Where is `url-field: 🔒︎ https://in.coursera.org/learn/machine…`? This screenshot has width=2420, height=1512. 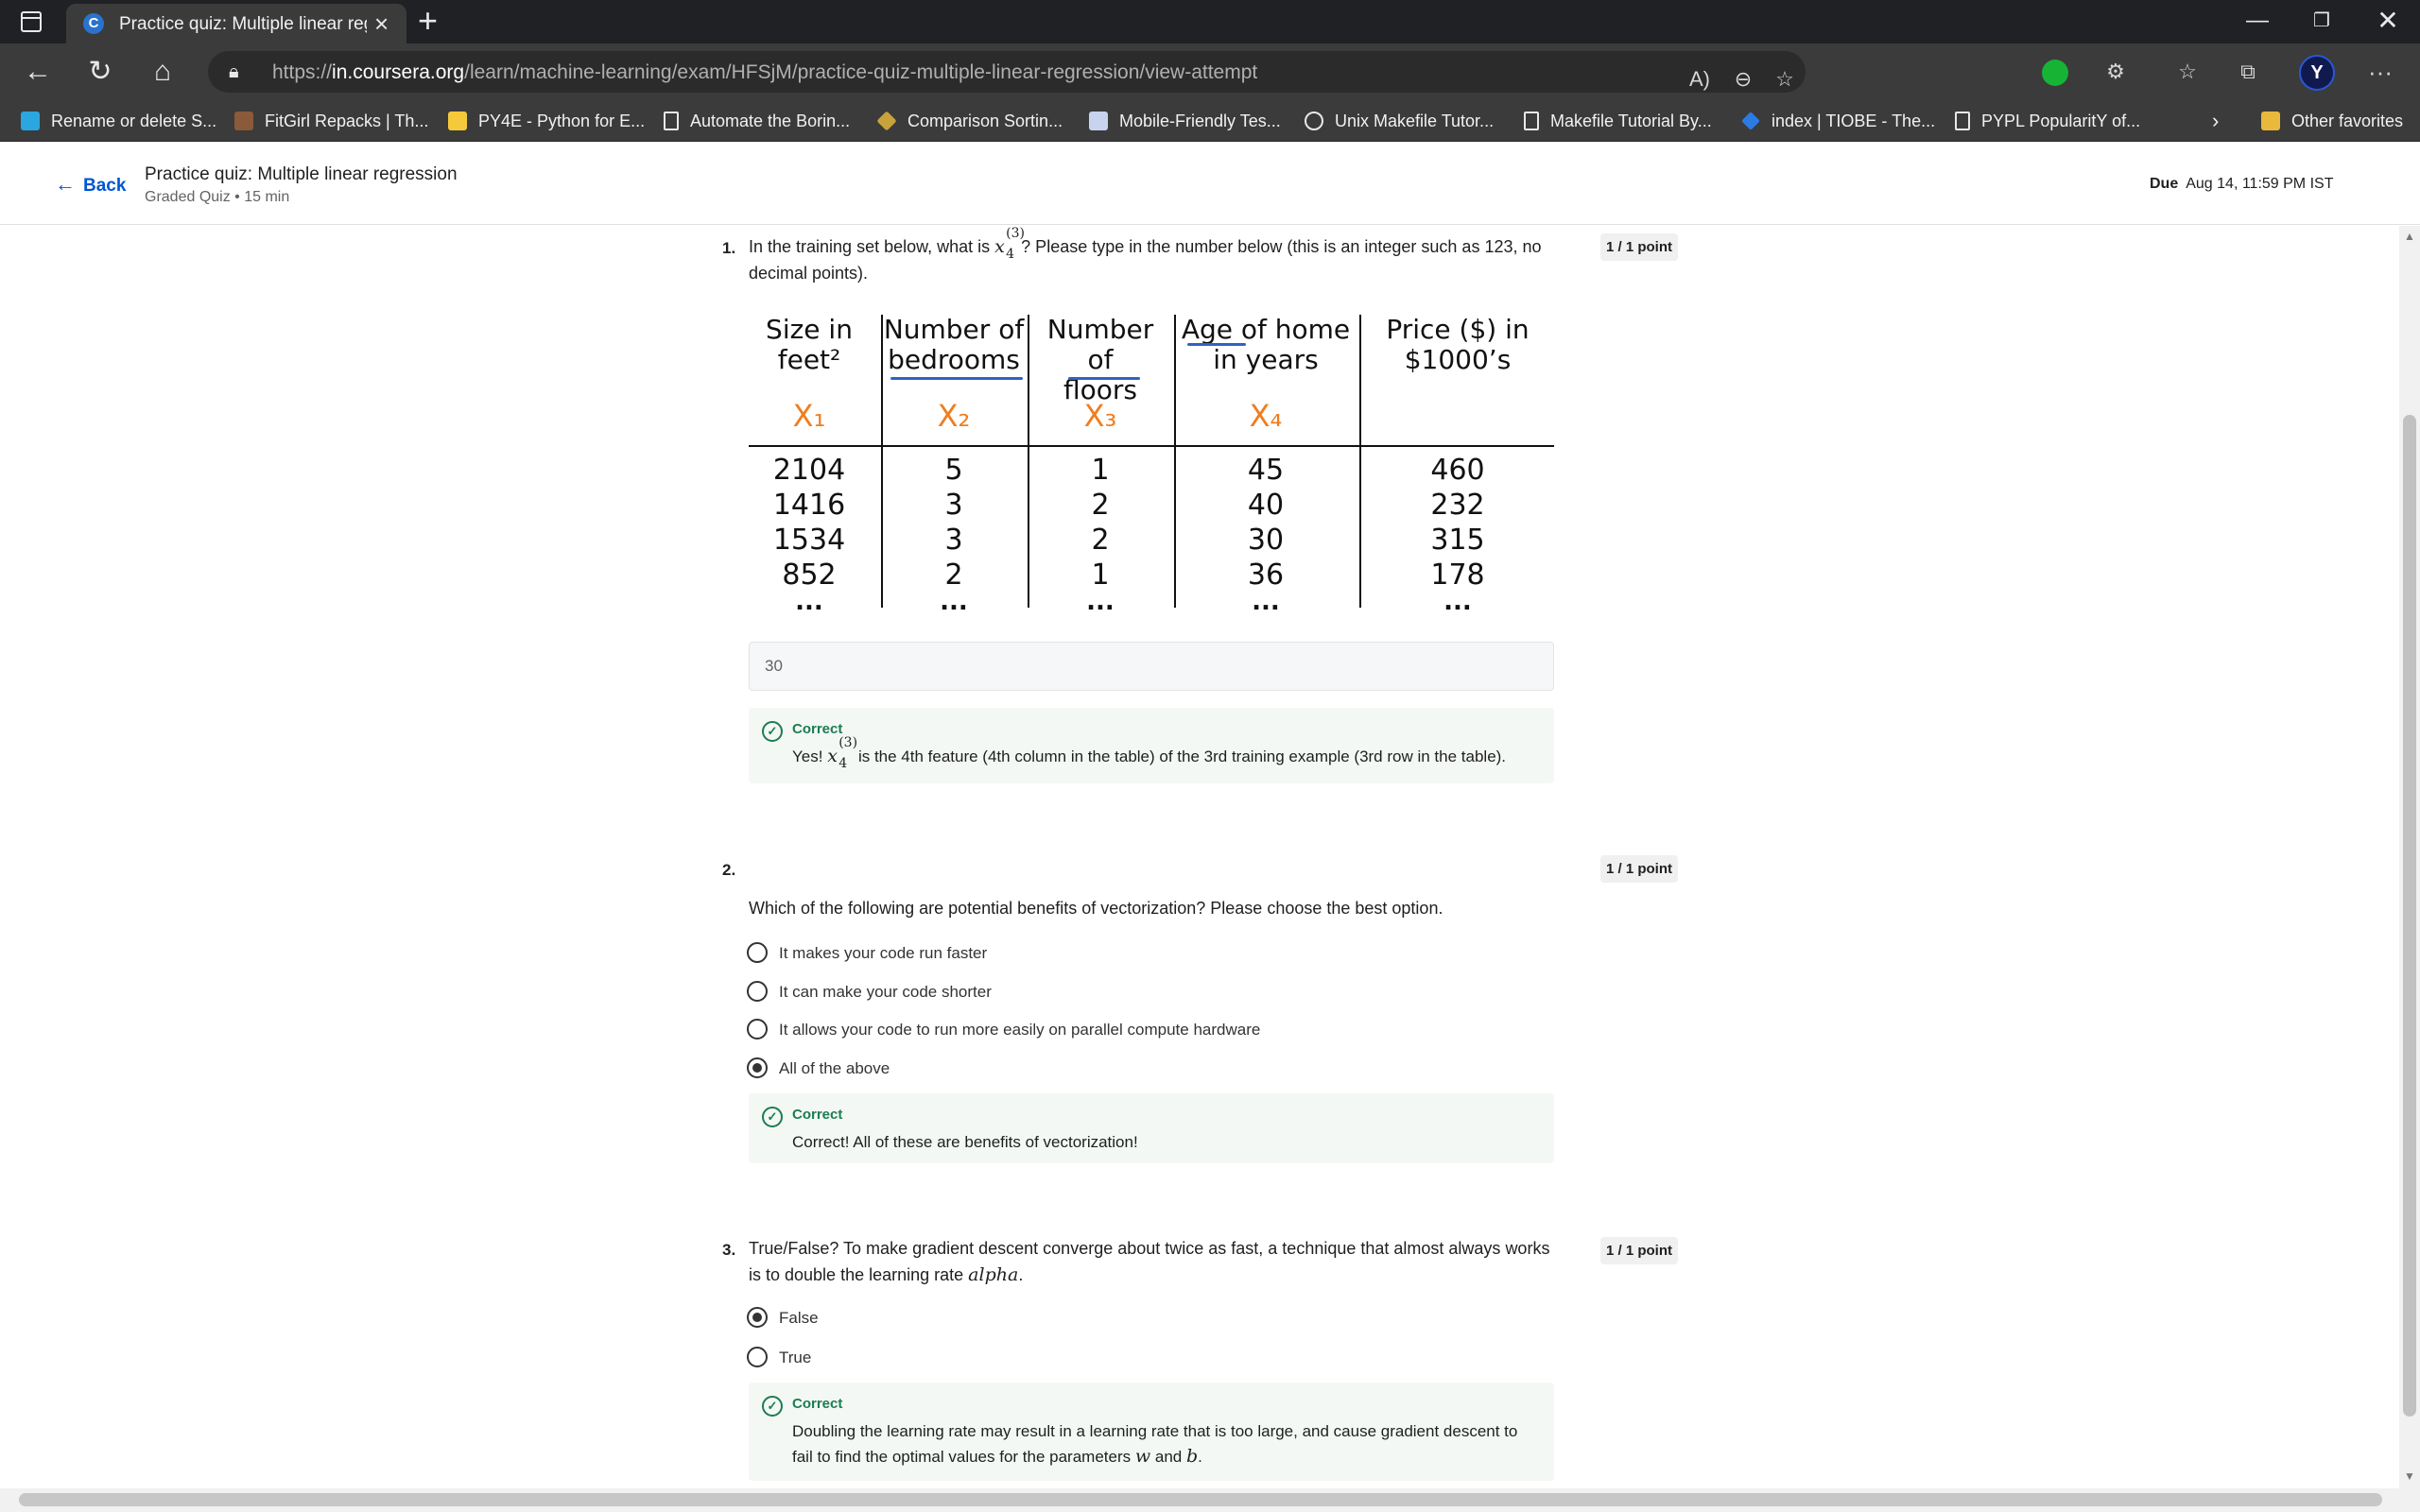
url-field: 🔒︎ https://in.coursera.org/learn/machine… is located at coordinates (1007, 72).